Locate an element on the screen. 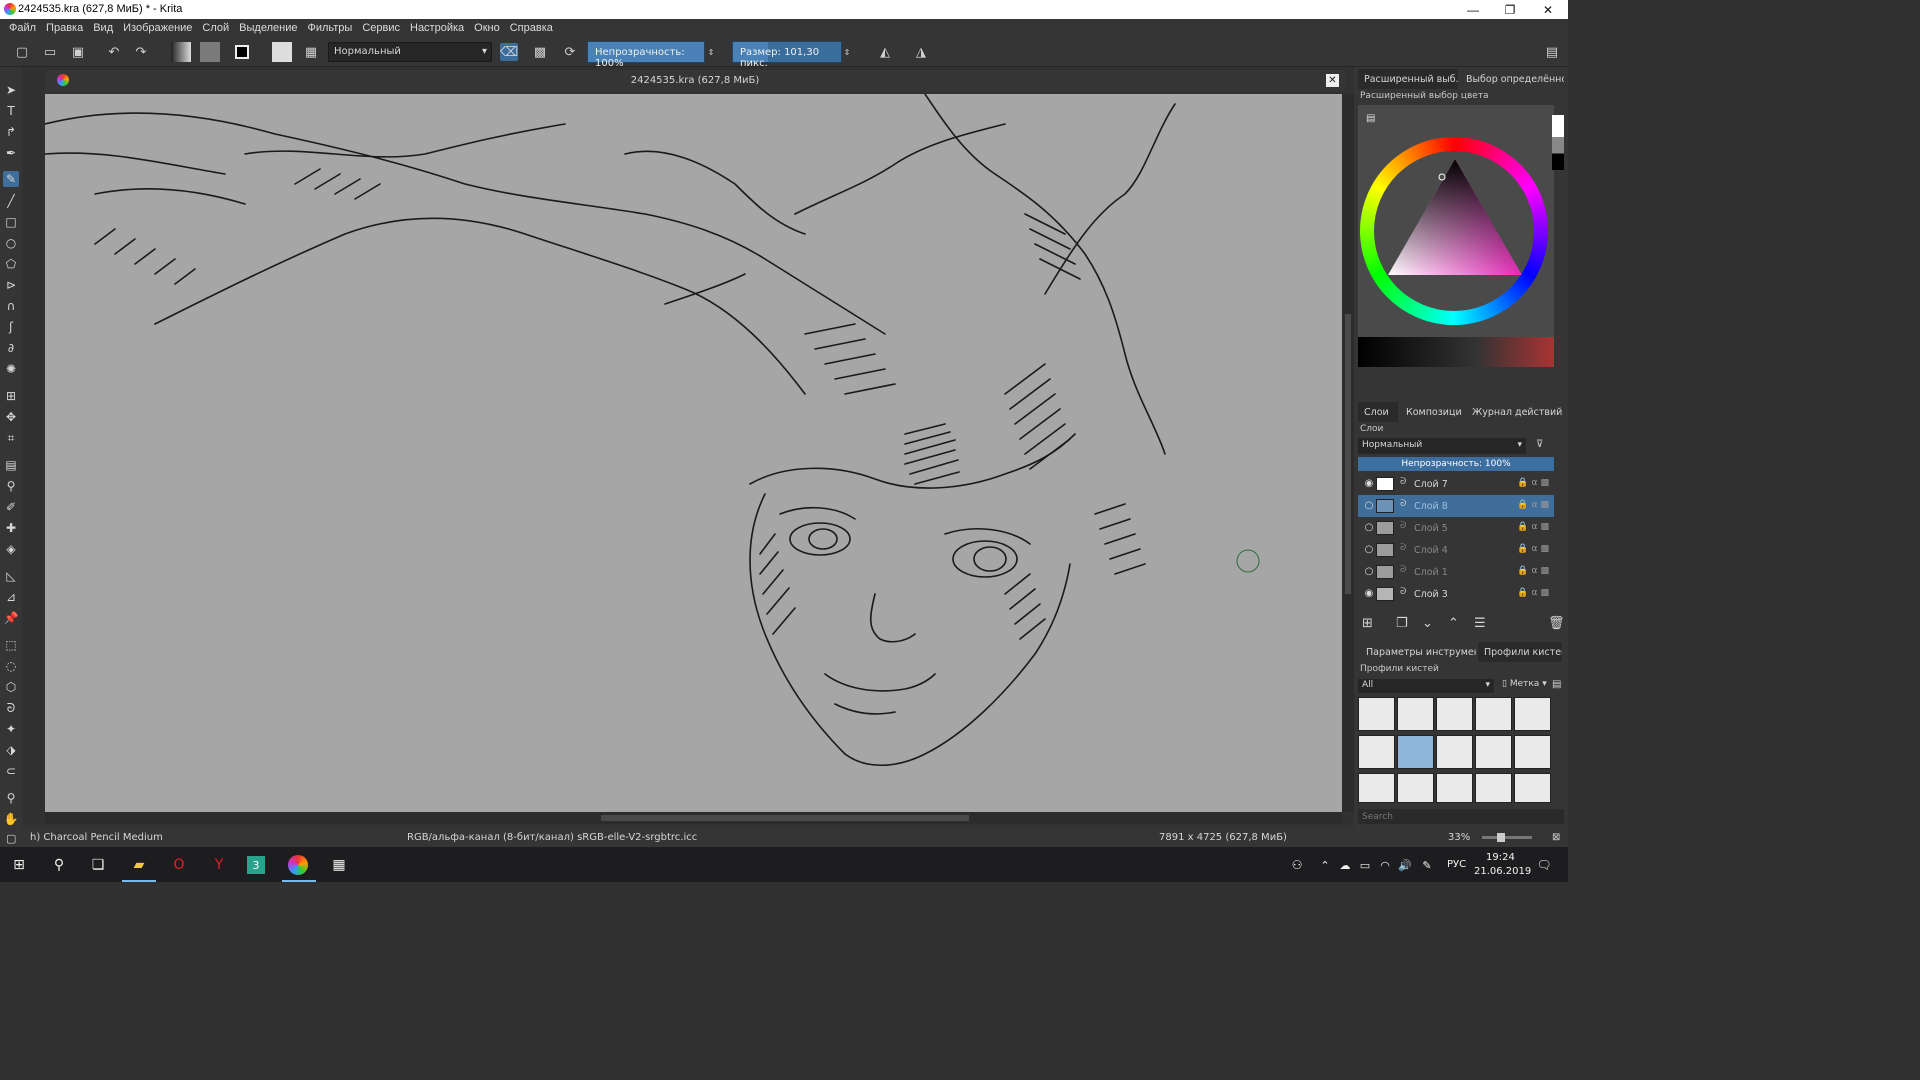  close-window-button: ✕ is located at coordinates (1548, 9).